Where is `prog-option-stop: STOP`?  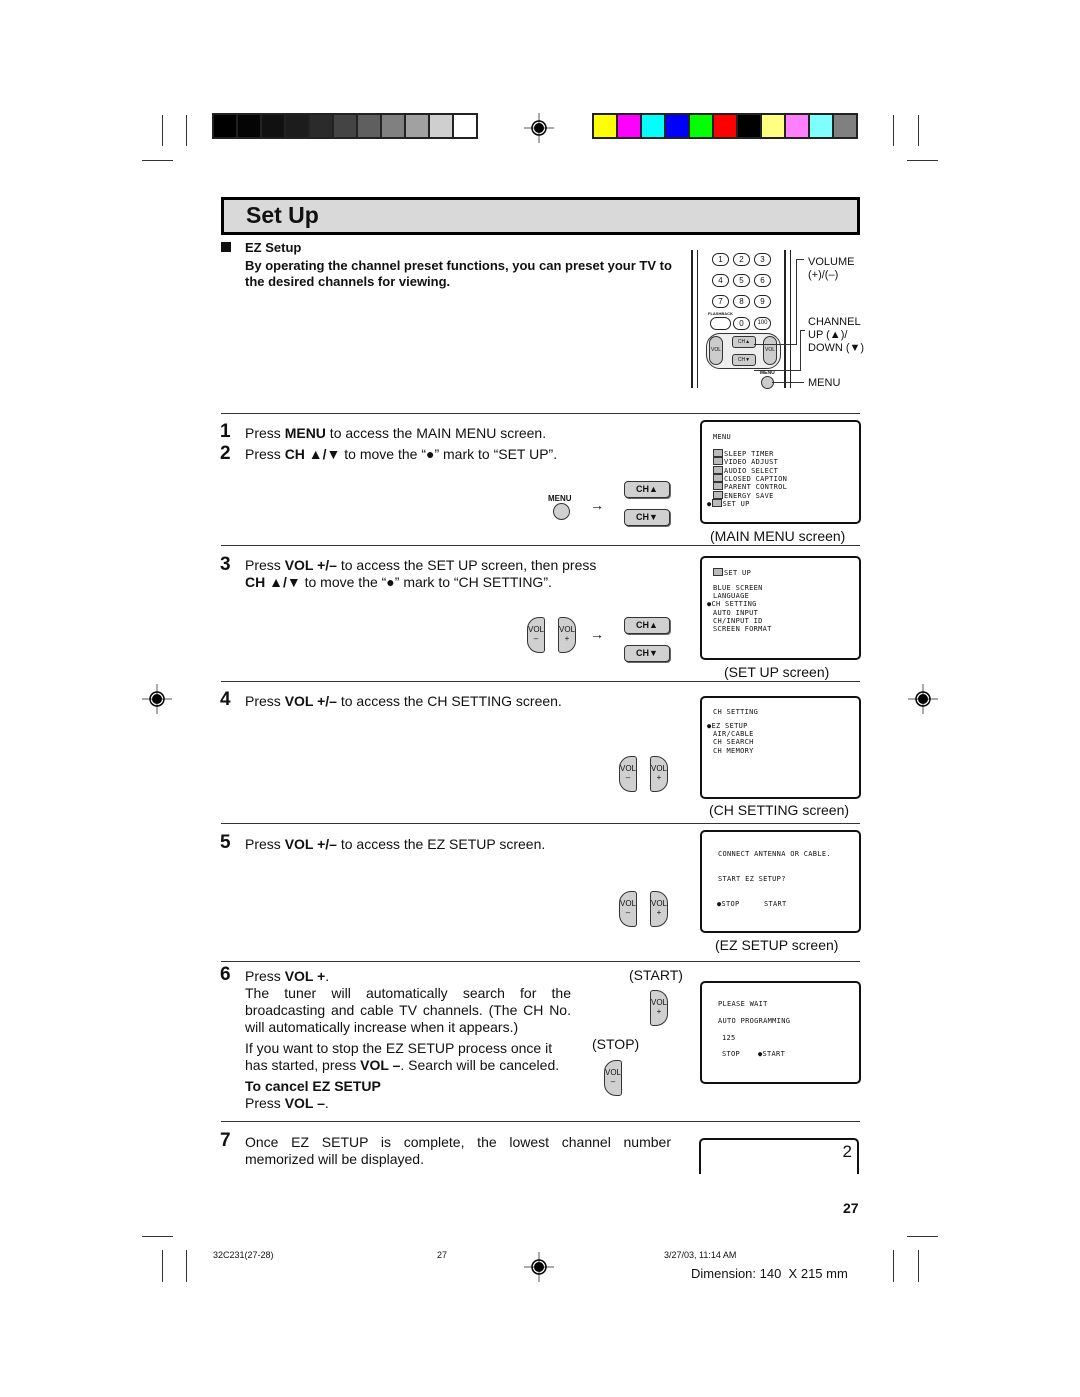 prog-option-stop: STOP is located at coordinates (731, 1054).